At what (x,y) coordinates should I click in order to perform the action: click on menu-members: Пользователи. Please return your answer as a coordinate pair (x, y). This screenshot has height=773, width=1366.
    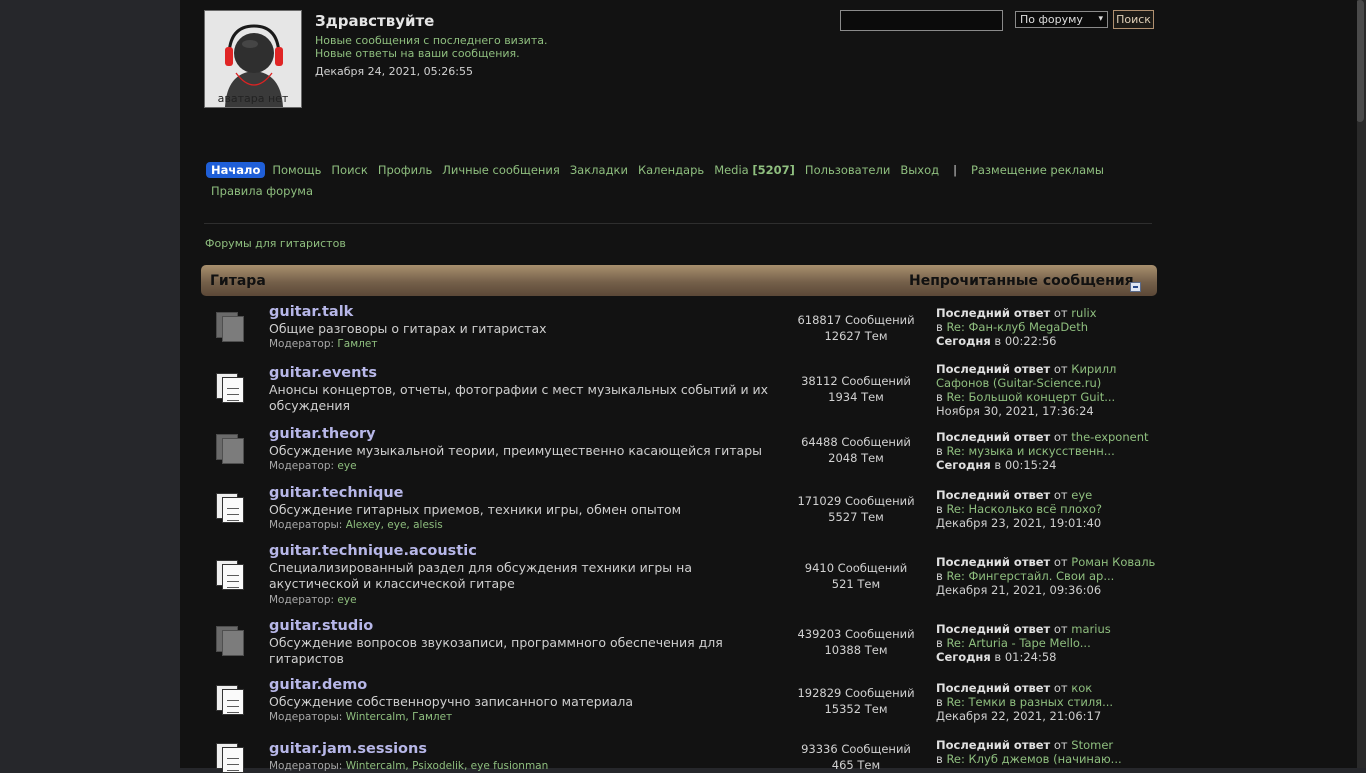
    Looking at the image, I should click on (847, 170).